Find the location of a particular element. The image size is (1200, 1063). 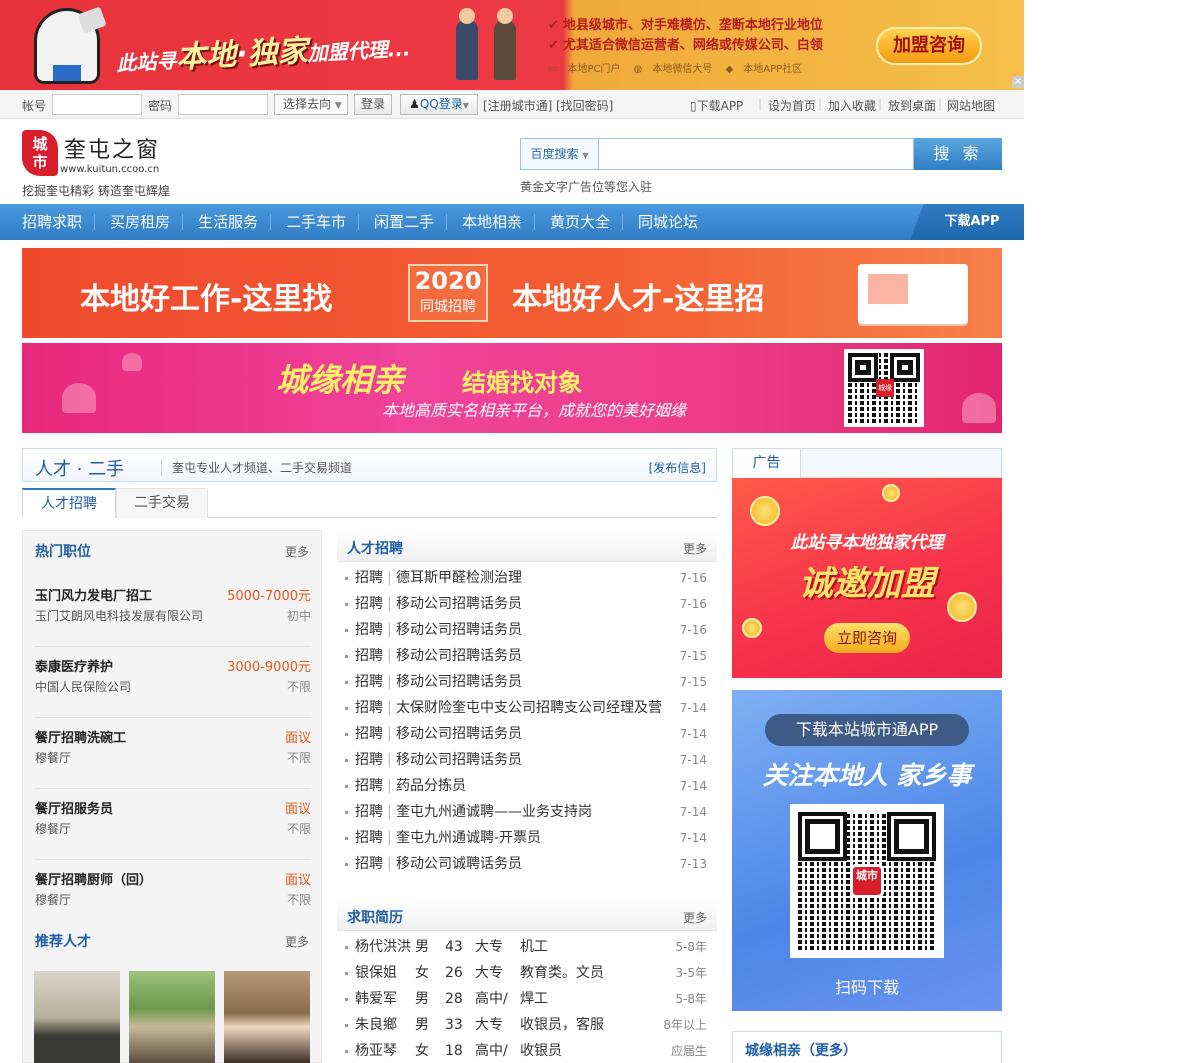

resume-row: 朱良鄉 男 33 大专 收银员，客服 8年以上 is located at coordinates (526, 1025).